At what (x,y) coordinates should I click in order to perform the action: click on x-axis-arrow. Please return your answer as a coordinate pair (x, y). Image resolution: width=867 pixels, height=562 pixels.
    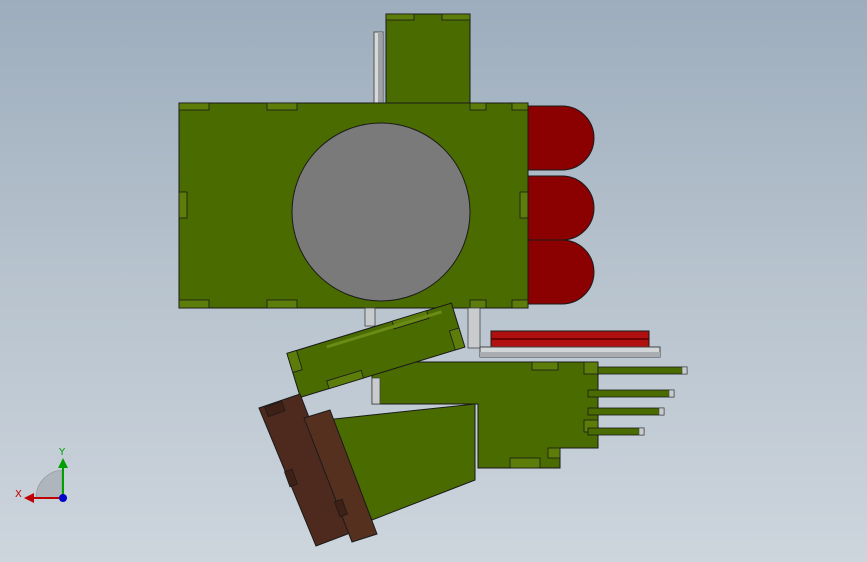
    Looking at the image, I should click on (29, 498).